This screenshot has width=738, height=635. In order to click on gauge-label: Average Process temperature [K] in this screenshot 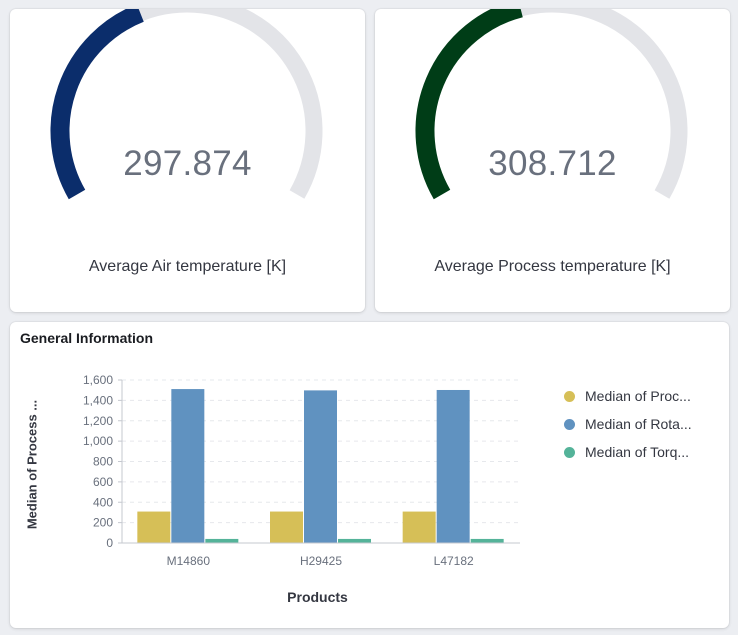, I will do `click(552, 266)`.